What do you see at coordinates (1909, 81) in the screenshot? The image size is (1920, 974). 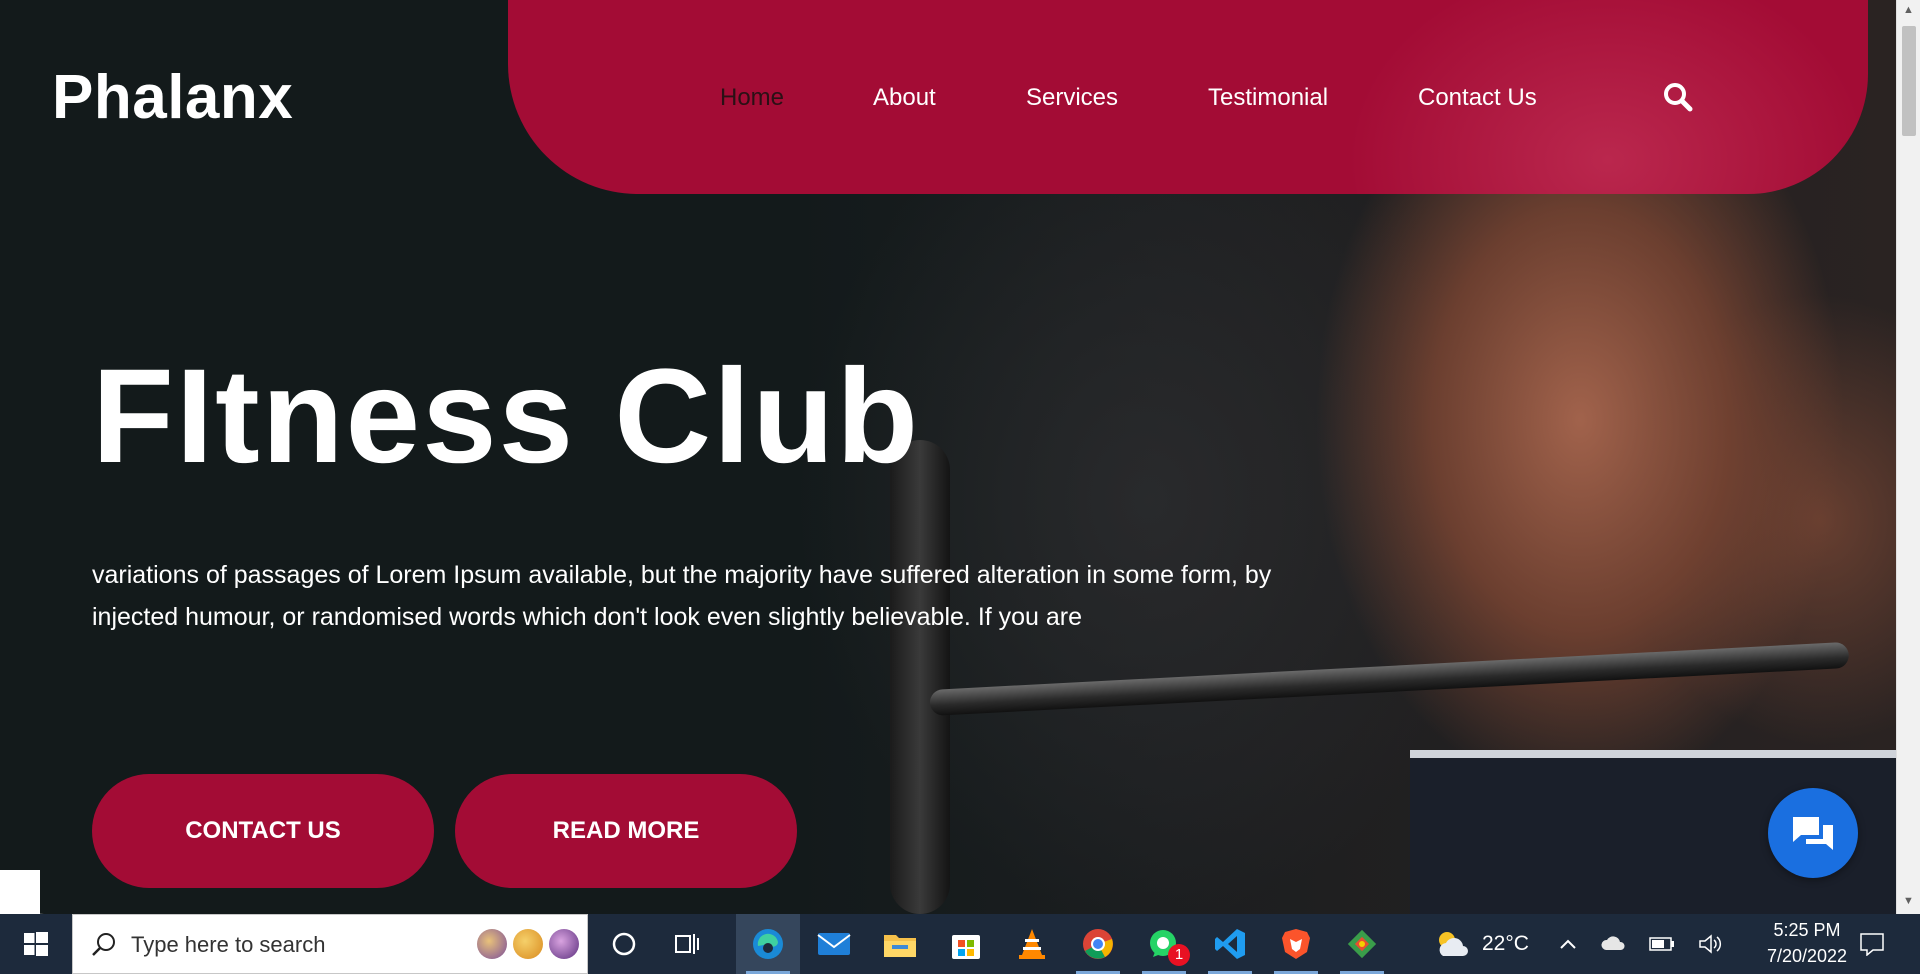 I see `scroll-thumb` at bounding box center [1909, 81].